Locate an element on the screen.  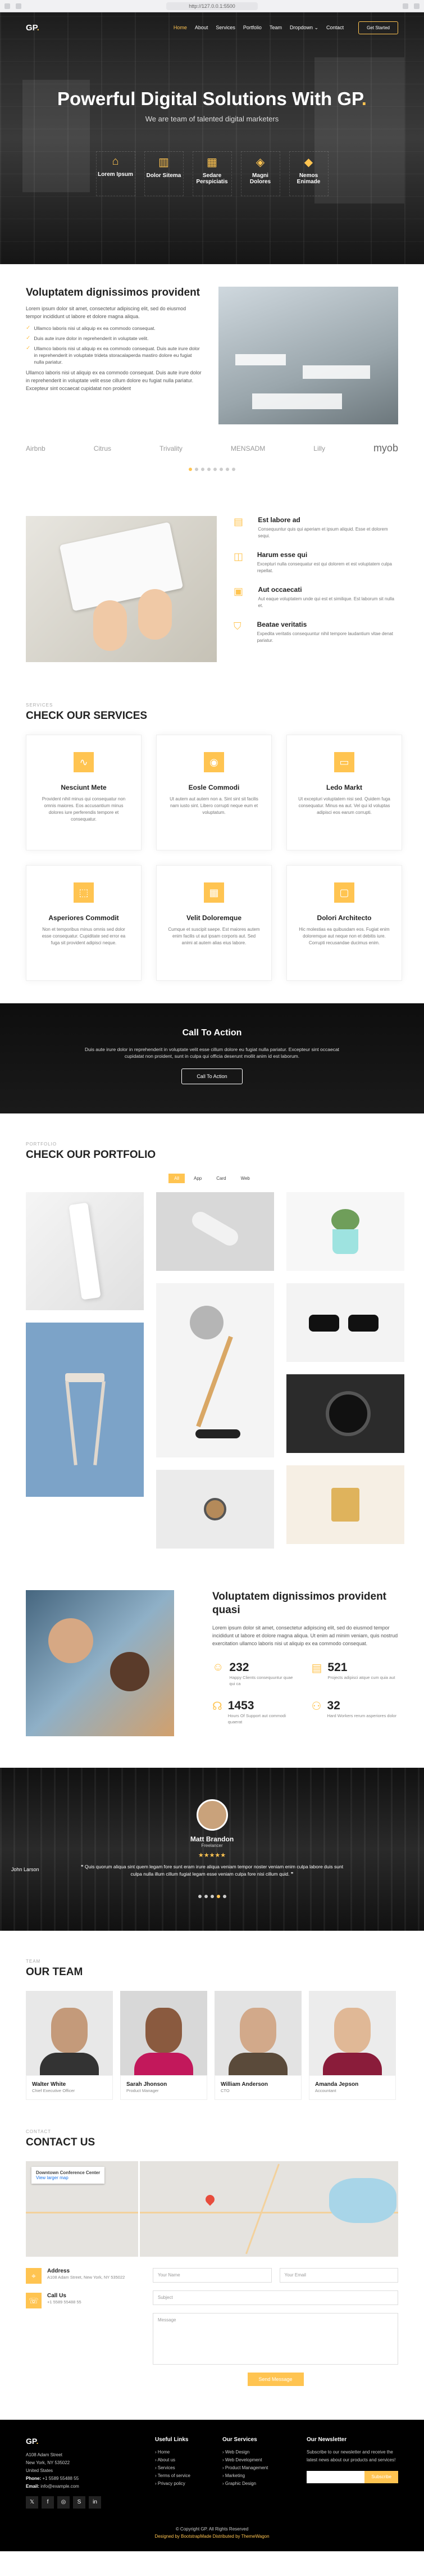
footer-service-link: › Product Management is located at coordinates (261, 2468).